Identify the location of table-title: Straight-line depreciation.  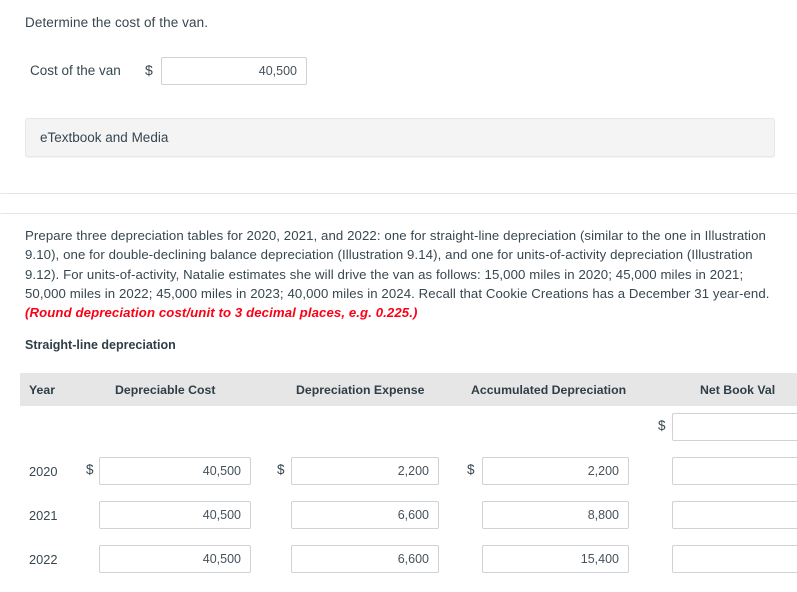
(100, 345).